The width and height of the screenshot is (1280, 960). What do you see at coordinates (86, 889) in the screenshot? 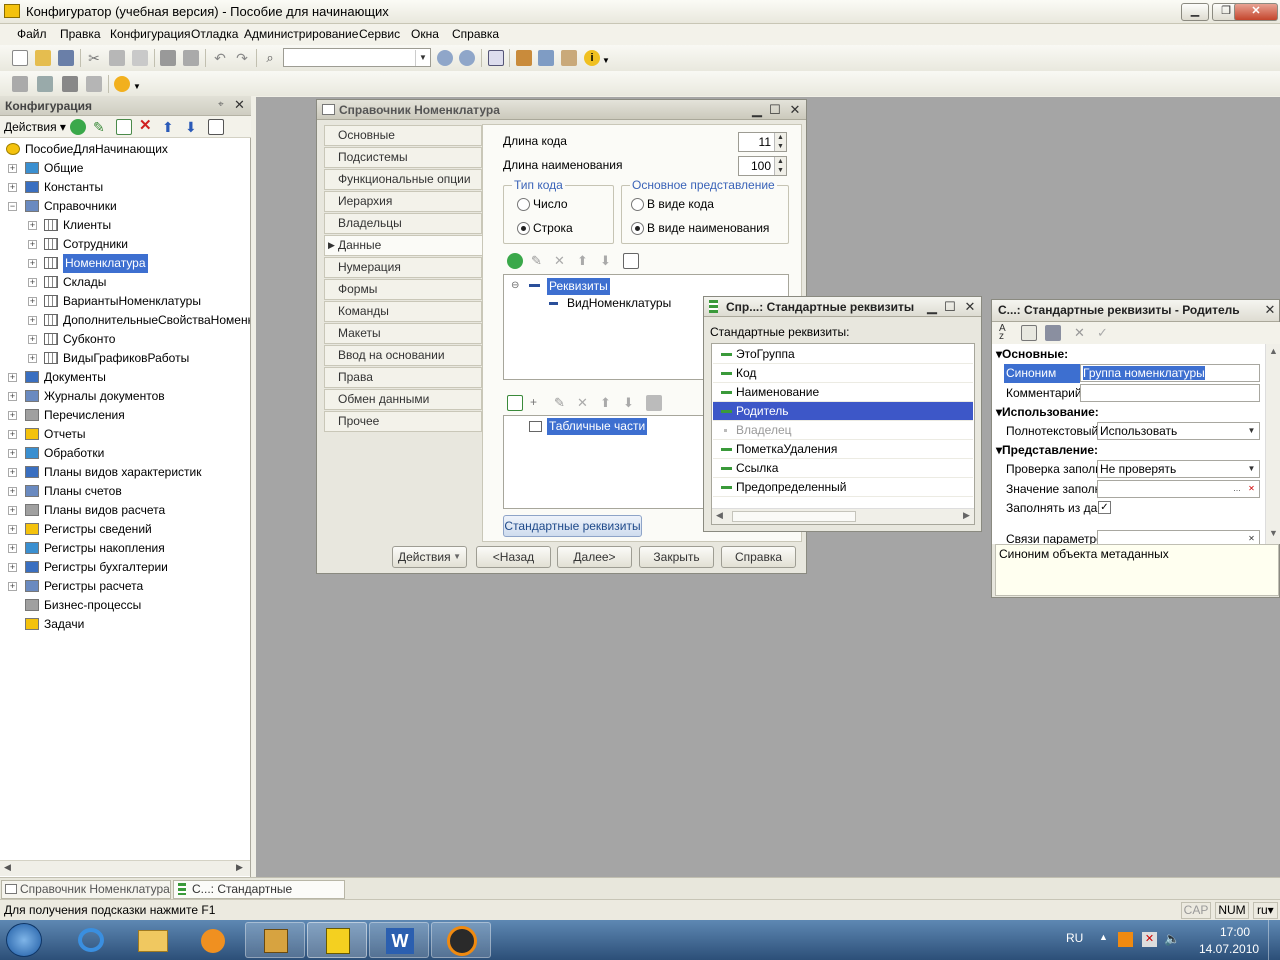
I see `tab-catalog: Справочник Номенклатура` at bounding box center [86, 889].